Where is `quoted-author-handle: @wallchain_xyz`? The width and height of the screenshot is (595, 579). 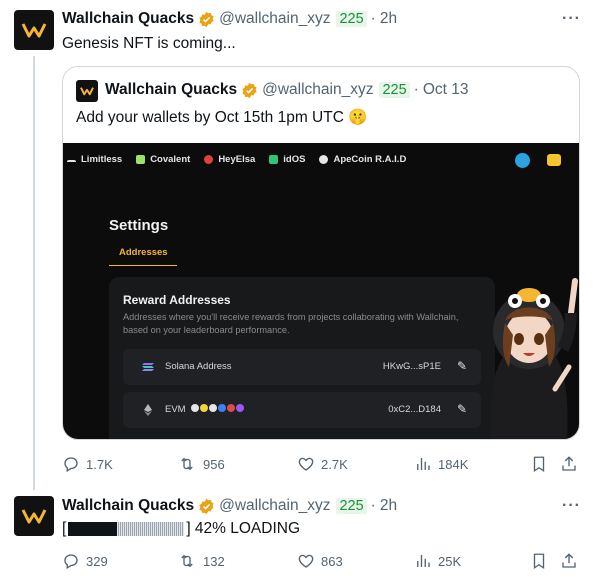
quoted-author-handle: @wallchain_xyz is located at coordinates (318, 89).